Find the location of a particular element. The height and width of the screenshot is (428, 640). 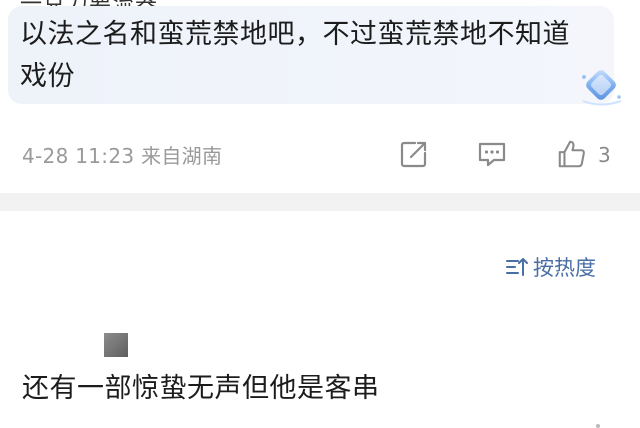

comment-meta: 4-28 11:23 来自湖南 is located at coordinates (122, 154).